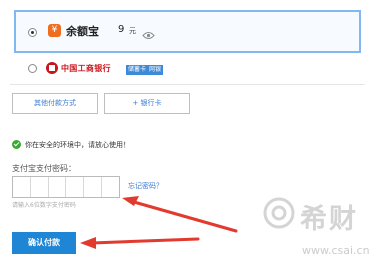  Describe the element at coordinates (86, 68) in the screenshot. I see `icbc-bank-name: 中国工商银行` at that location.